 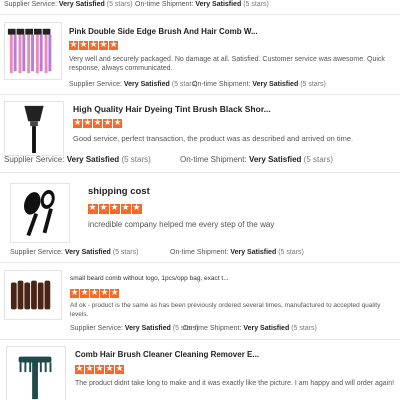 What do you see at coordinates (119, 191) in the screenshot?
I see `review-product-title: shipping cost` at bounding box center [119, 191].